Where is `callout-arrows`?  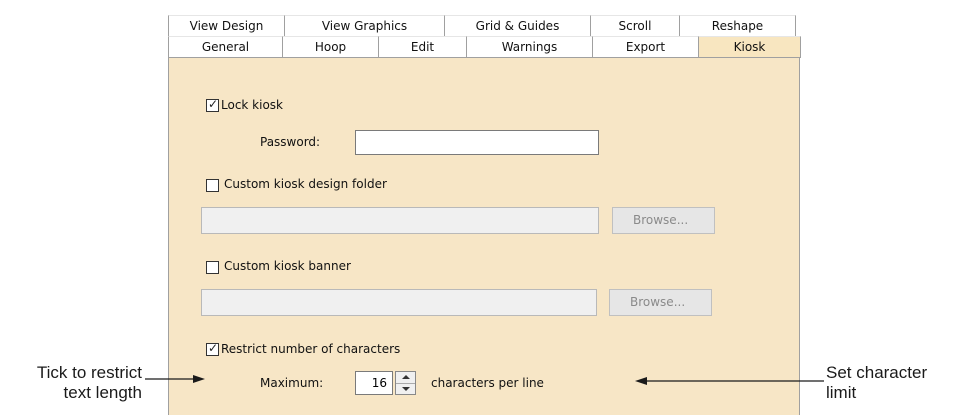 callout-arrows is located at coordinates (484, 380).